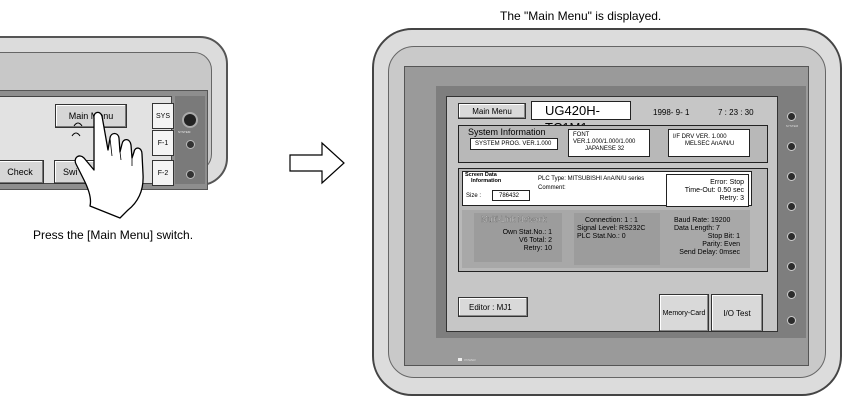  I want to click on time-out: Time-Out: 0.50 sec, so click(714, 190).